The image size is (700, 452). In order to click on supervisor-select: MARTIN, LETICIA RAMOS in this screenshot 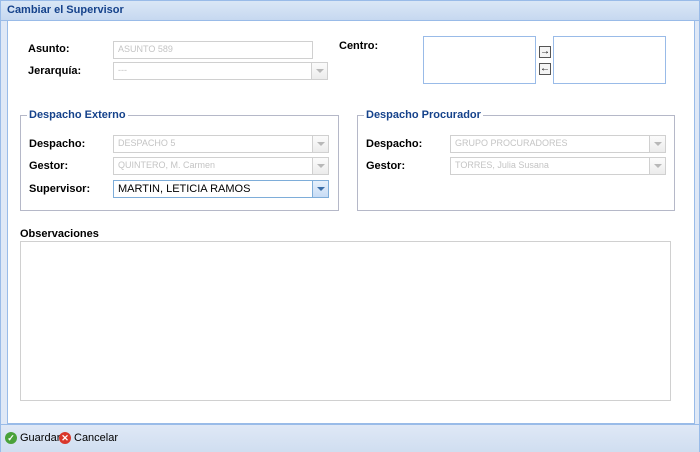, I will do `click(221, 189)`.